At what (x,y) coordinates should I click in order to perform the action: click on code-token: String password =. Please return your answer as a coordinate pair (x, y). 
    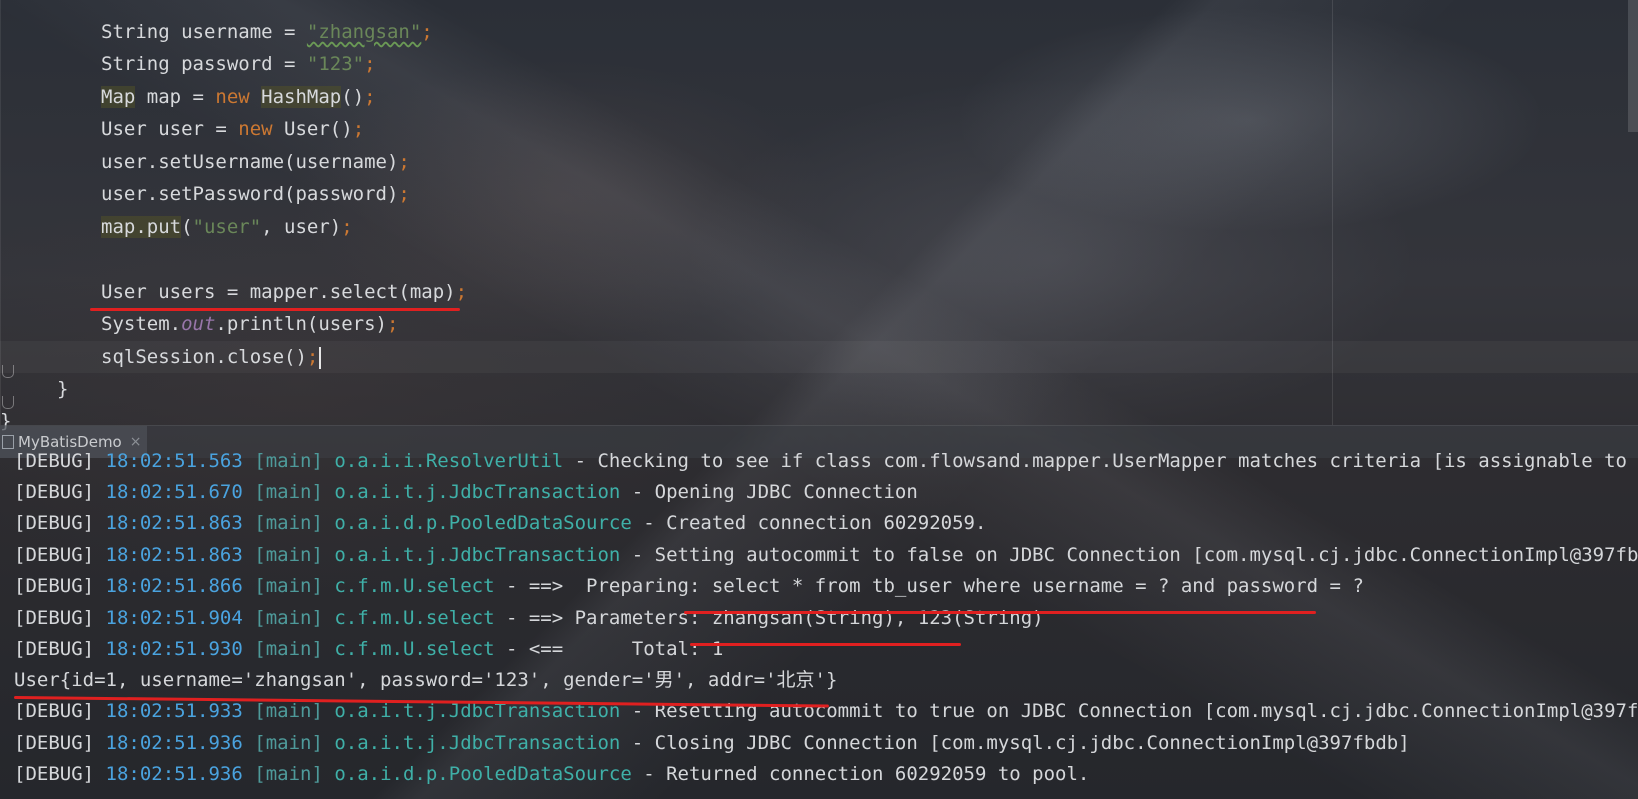
    Looking at the image, I should click on (204, 64).